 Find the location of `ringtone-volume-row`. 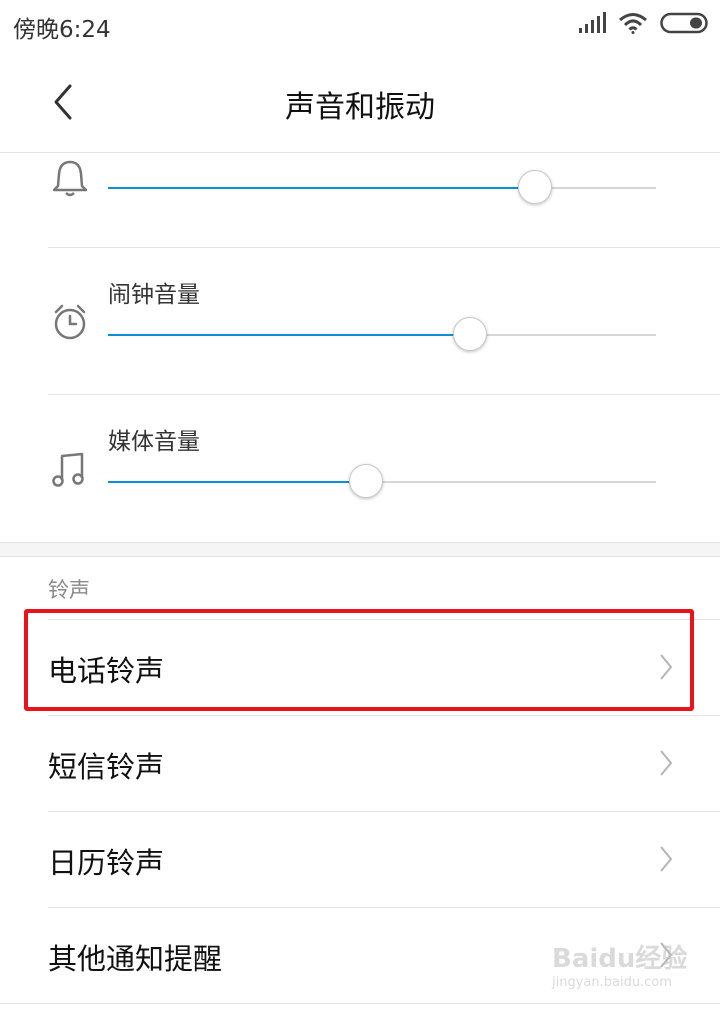

ringtone-volume-row is located at coordinates (360, 199).